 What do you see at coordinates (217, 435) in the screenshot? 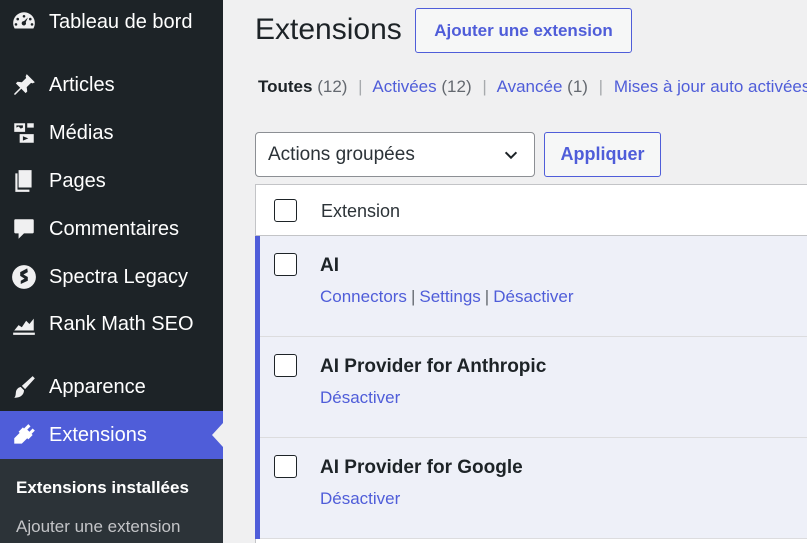
I see `active-indicator` at bounding box center [217, 435].